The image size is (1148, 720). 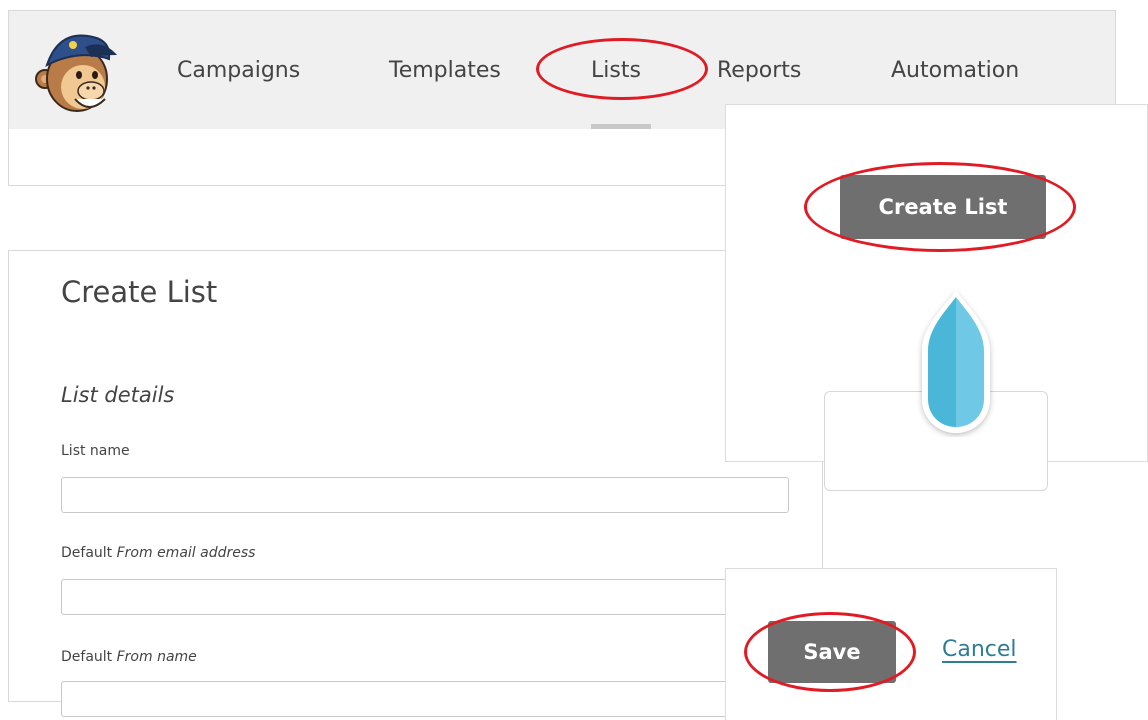 I want to click on drop-icon, so click(x=956, y=362).